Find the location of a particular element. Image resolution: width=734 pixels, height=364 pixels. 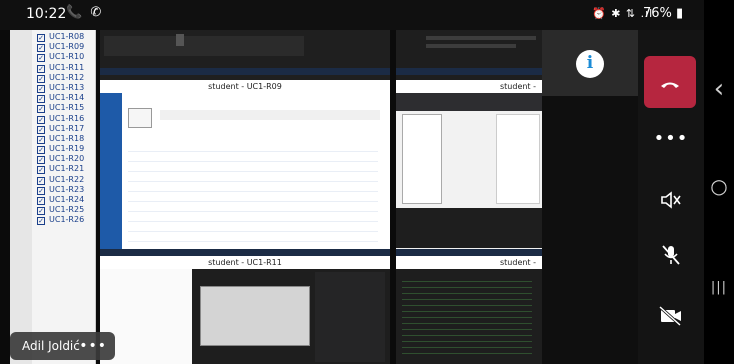

presenter-name-badge: Adil Joldić ••• is located at coordinates (62, 346).